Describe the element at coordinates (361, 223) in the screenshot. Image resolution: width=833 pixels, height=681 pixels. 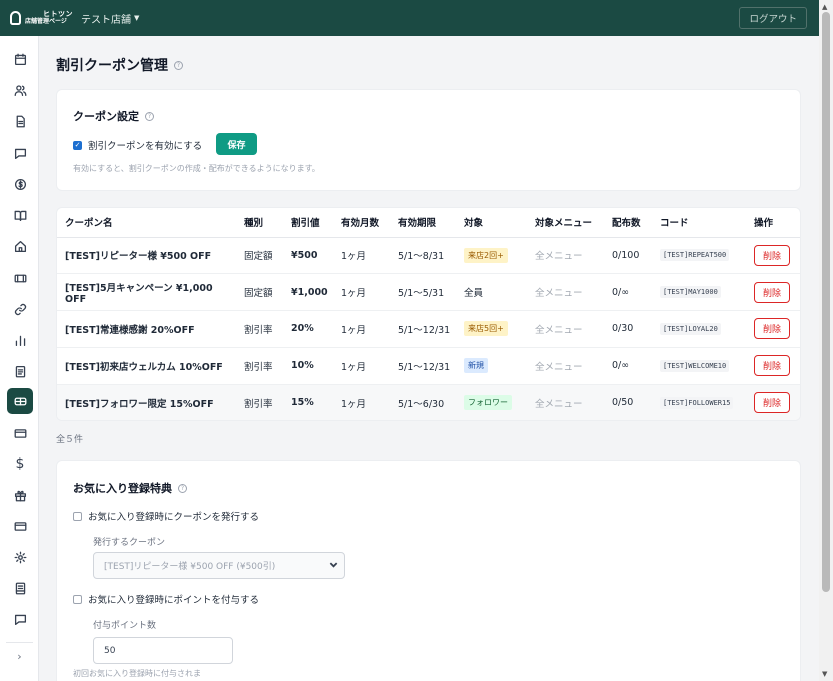
I see `col-header-months: 有効月数` at that location.